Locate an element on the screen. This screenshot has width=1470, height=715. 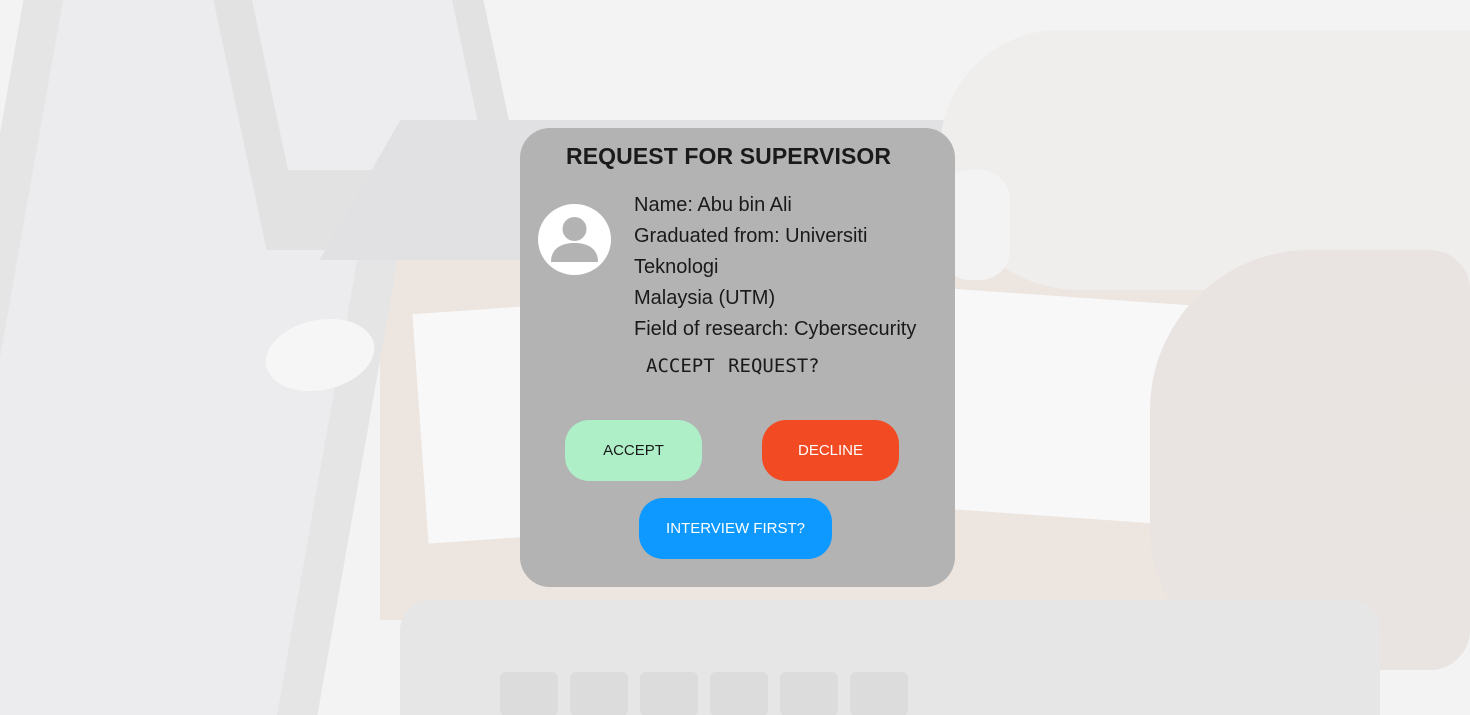
info-graduated-from-cont2: Malaysia (UTM) is located at coordinates (705, 298).